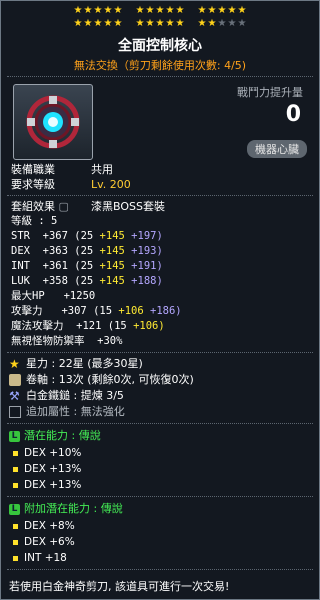 Image resolution: width=320 pixels, height=600 pixels. Describe the element at coordinates (15, 380) in the screenshot. I see `scroll-icon` at that location.